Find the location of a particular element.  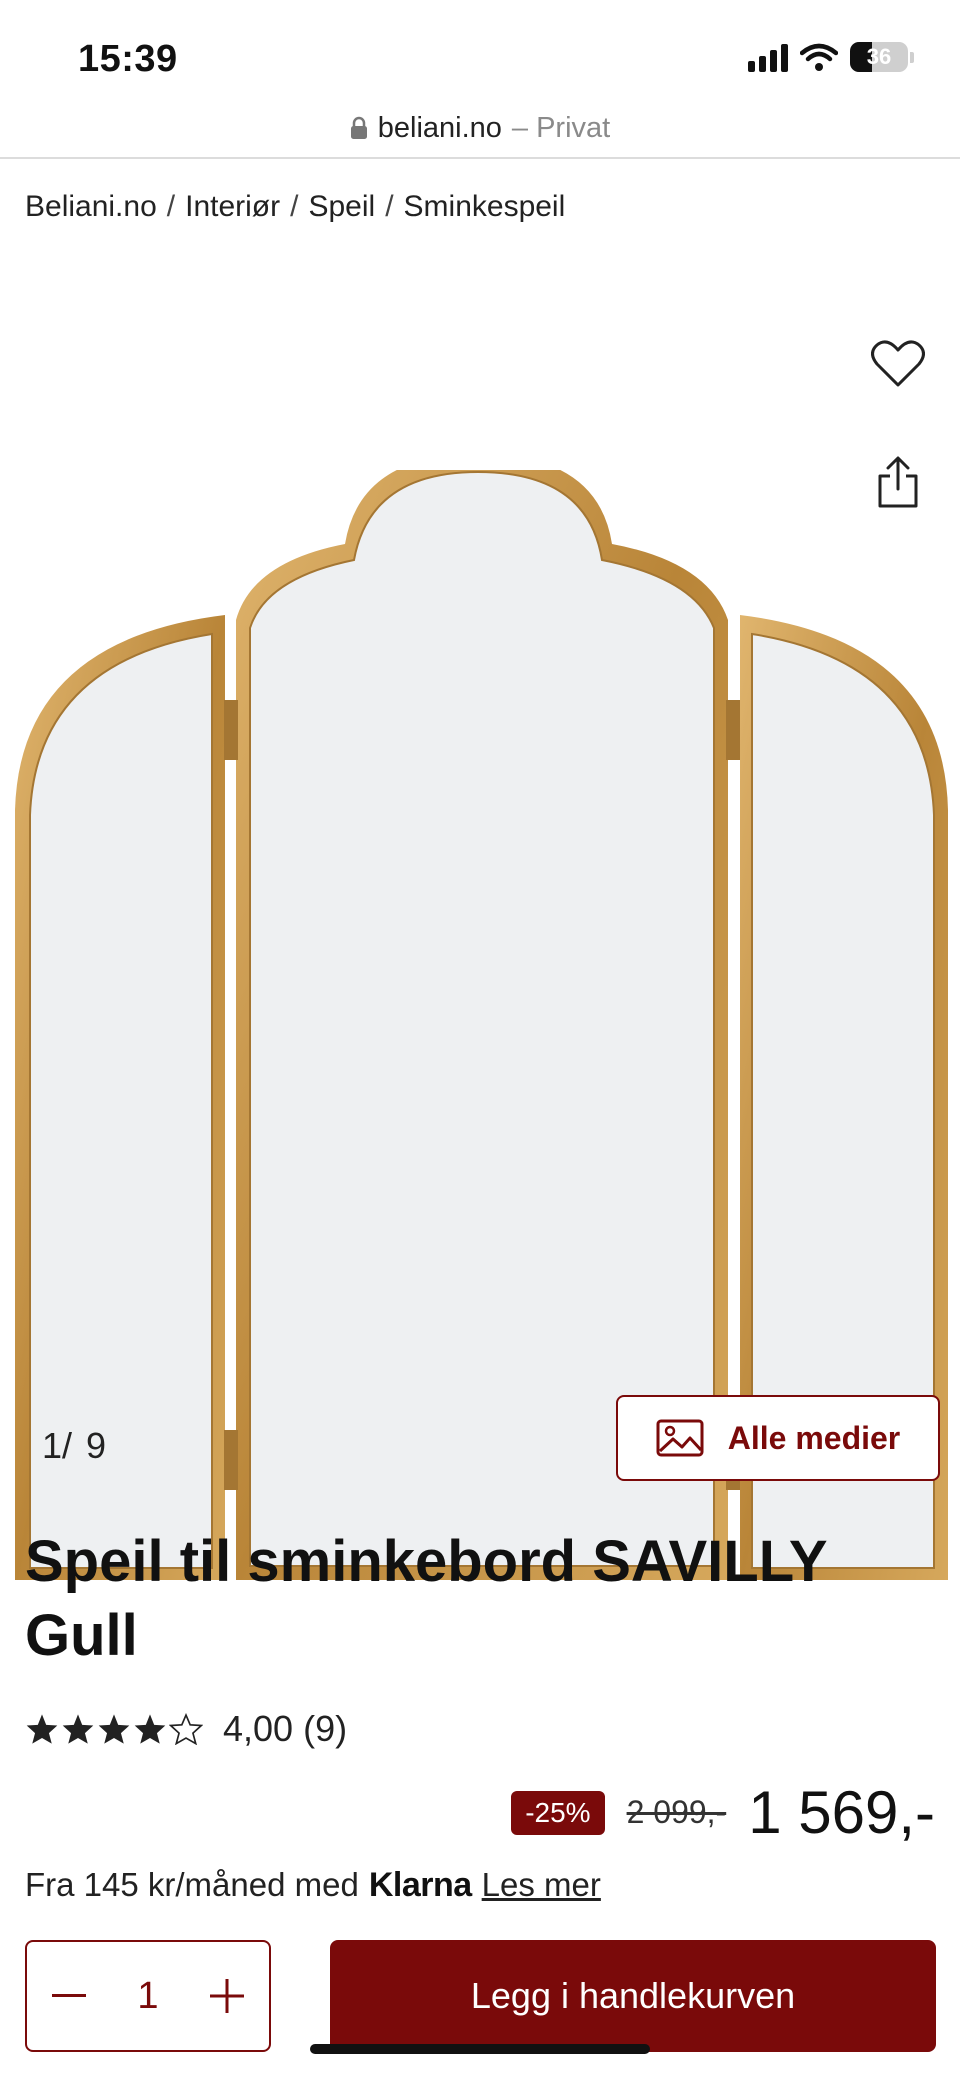

rating-stars is located at coordinates (114, 1729).